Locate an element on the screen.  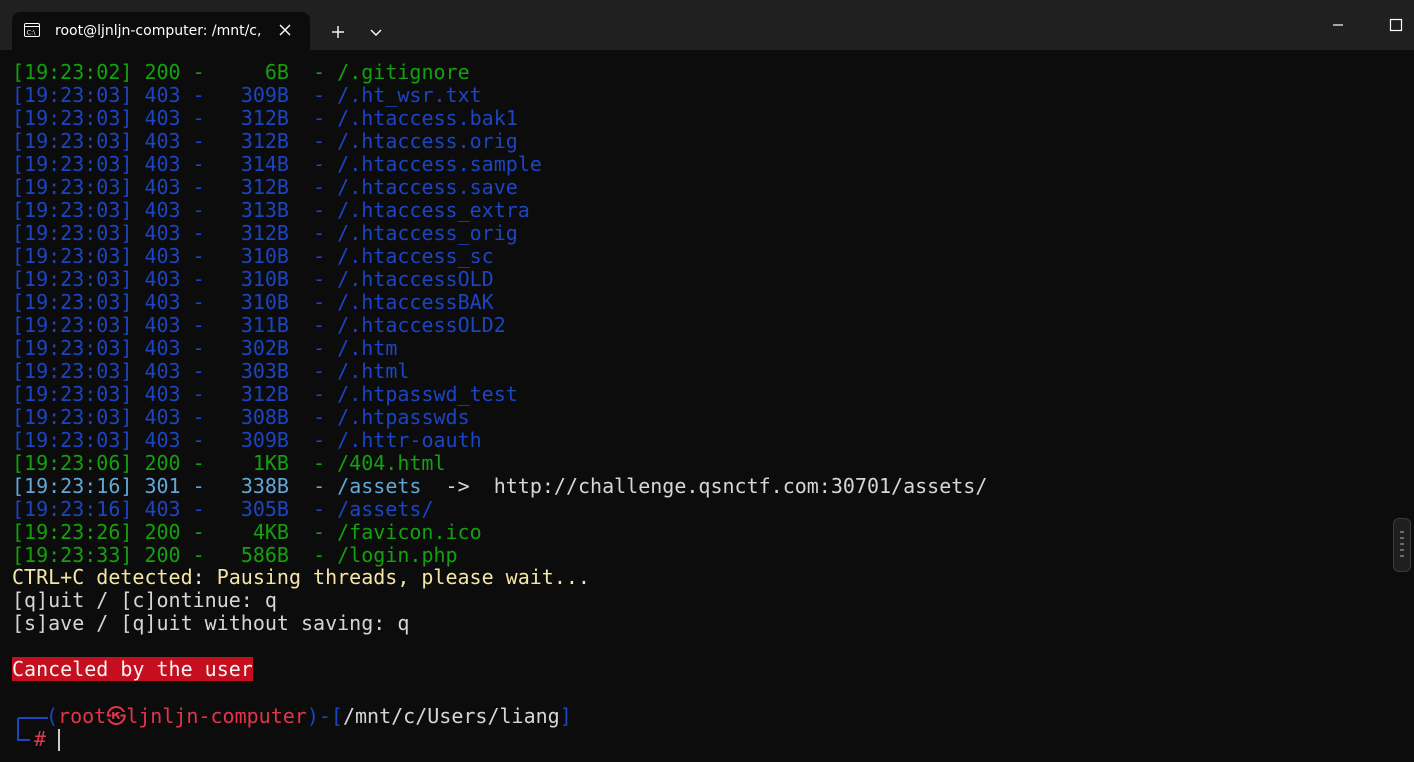
scan-size: 310B is located at coordinates (264, 279).